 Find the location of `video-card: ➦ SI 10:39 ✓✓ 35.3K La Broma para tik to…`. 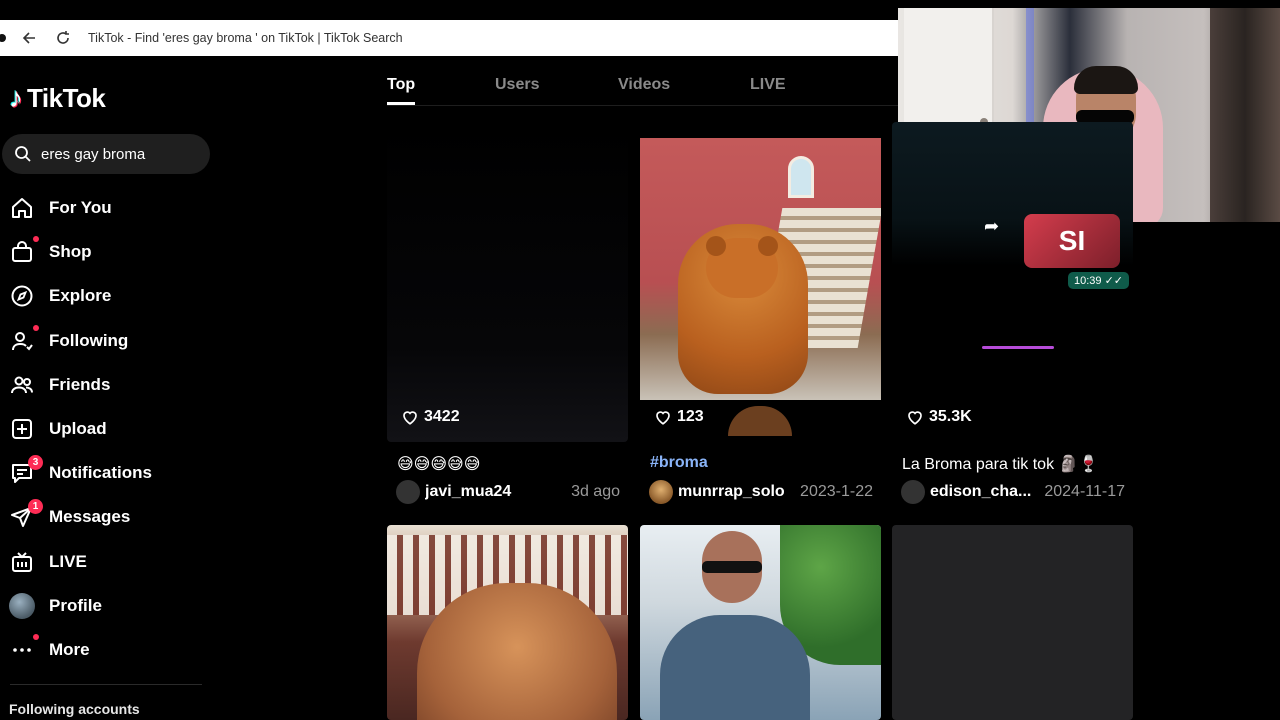

video-card: ➦ SI 10:39 ✓✓ 35.3K La Broma para tik to… is located at coordinates (1012, 313).